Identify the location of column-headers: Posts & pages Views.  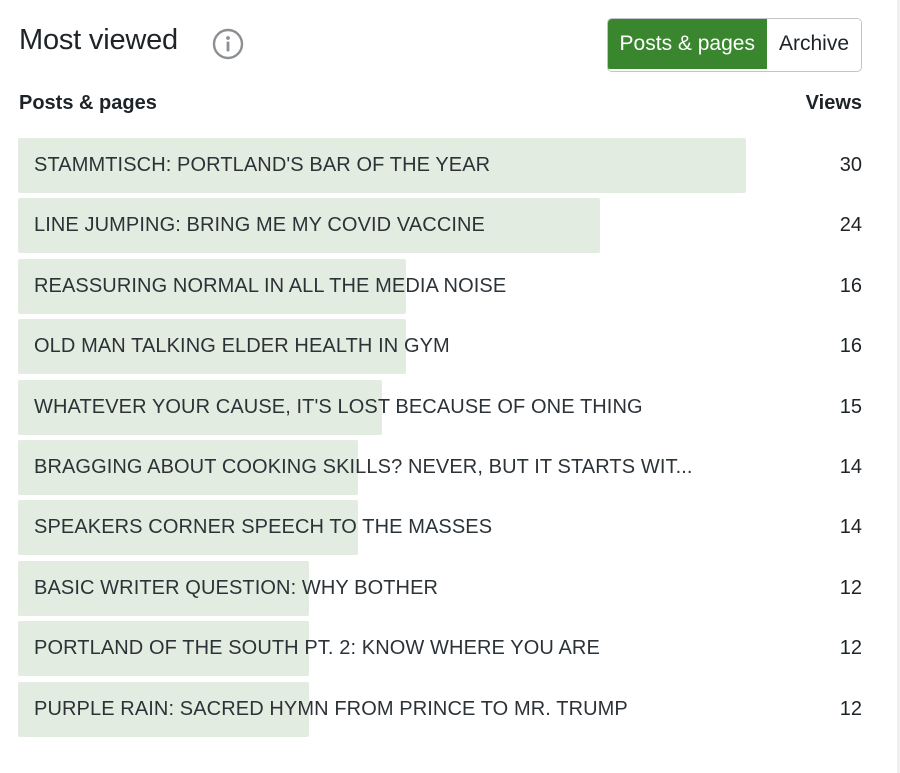
(440, 105).